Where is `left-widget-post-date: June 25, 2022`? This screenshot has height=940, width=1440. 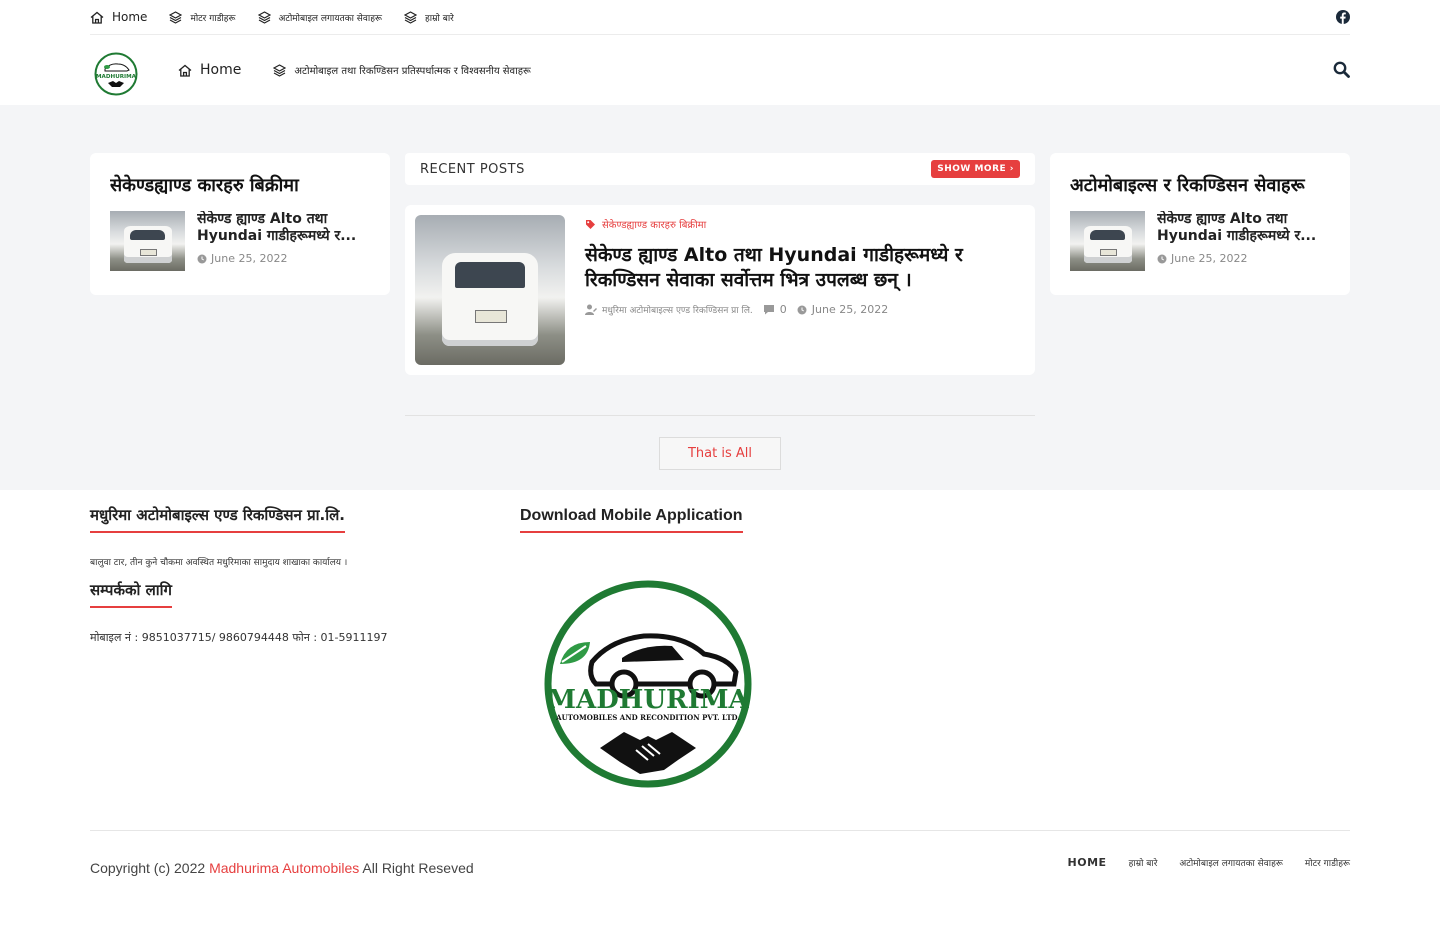 left-widget-post-date: June 25, 2022 is located at coordinates (277, 258).